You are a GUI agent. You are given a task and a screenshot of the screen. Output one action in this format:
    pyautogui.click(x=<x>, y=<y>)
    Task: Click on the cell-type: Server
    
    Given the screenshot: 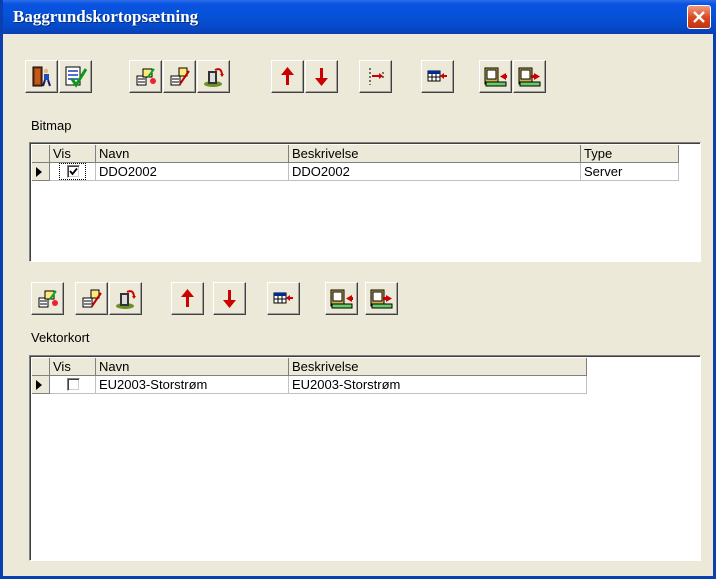 What is the action you would take?
    pyautogui.click(x=630, y=172)
    